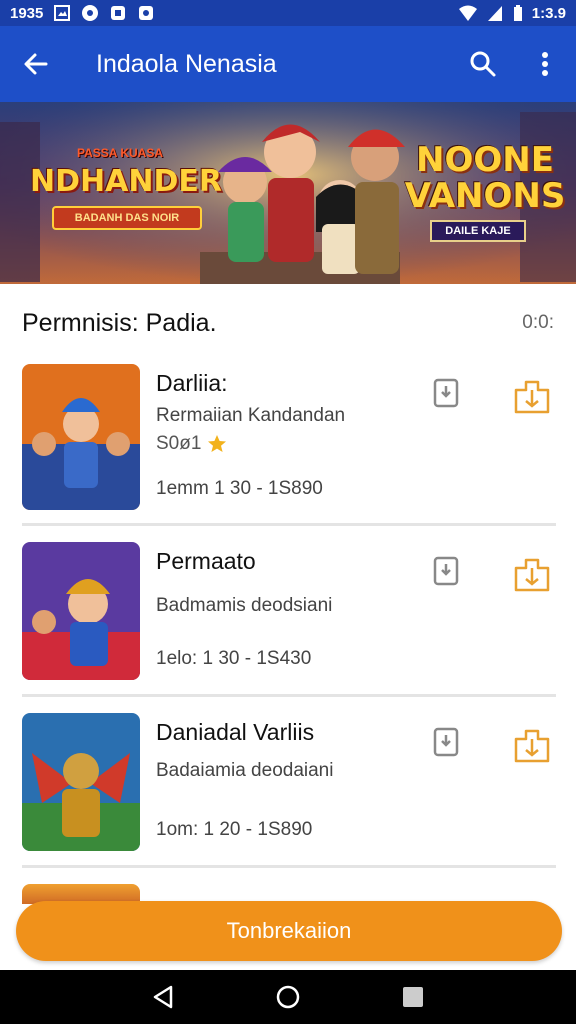 This screenshot has width=576, height=1024. Describe the element at coordinates (217, 443) in the screenshot. I see `star-icon` at that location.